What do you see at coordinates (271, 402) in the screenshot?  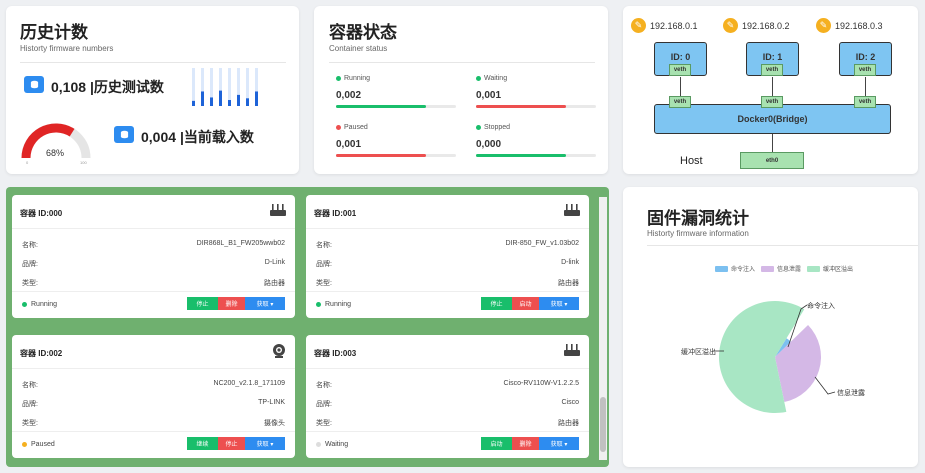 I see `brand-value: TP-LINK` at bounding box center [271, 402].